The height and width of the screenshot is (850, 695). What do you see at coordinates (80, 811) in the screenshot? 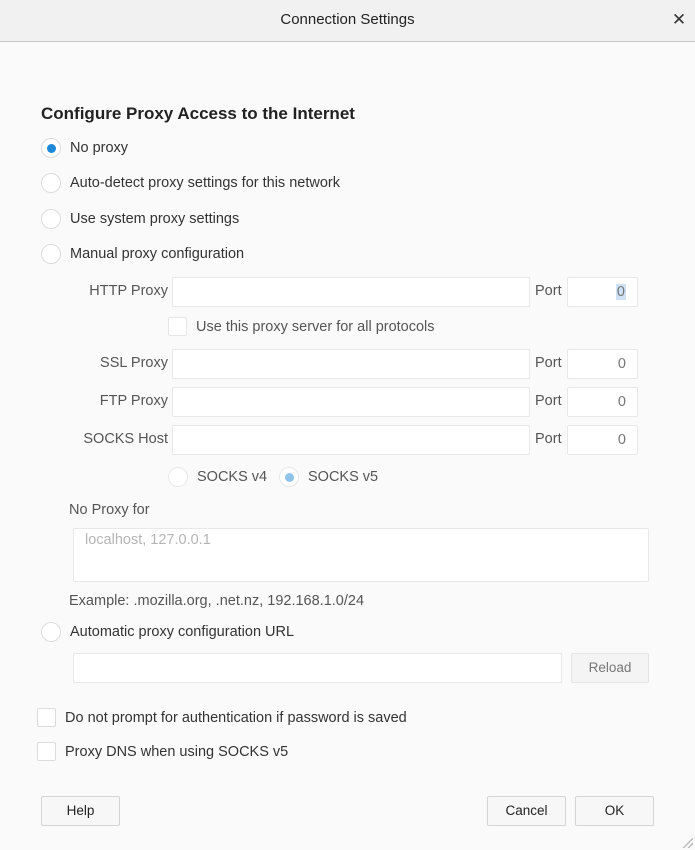
I see `help-button: Help` at bounding box center [80, 811].